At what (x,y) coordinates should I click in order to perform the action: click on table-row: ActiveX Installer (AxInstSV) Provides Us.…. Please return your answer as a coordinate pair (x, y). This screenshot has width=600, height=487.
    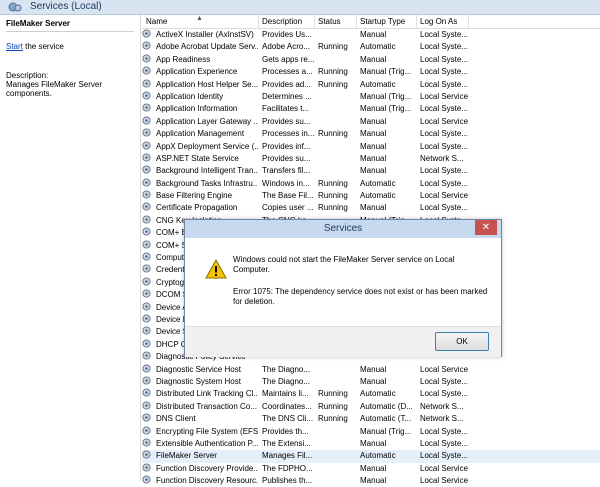
    Looking at the image, I should click on (371, 35).